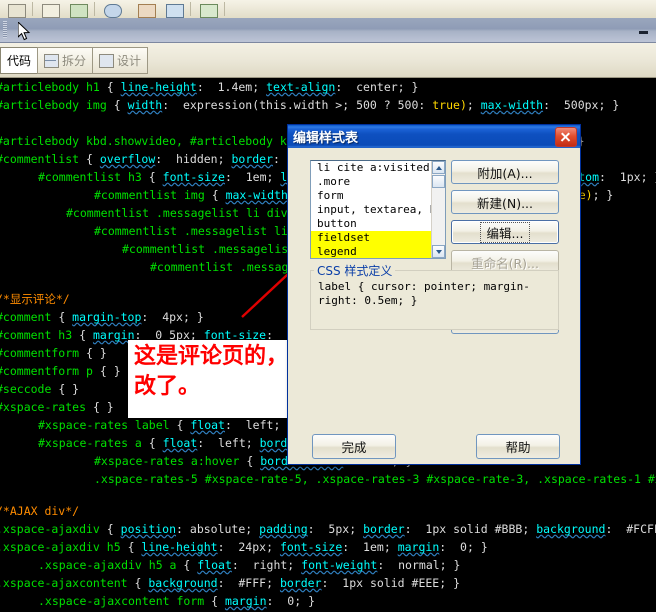 The width and height of the screenshot is (656, 612). I want to click on code-line: /*AJAX div*/, so click(40, 511).